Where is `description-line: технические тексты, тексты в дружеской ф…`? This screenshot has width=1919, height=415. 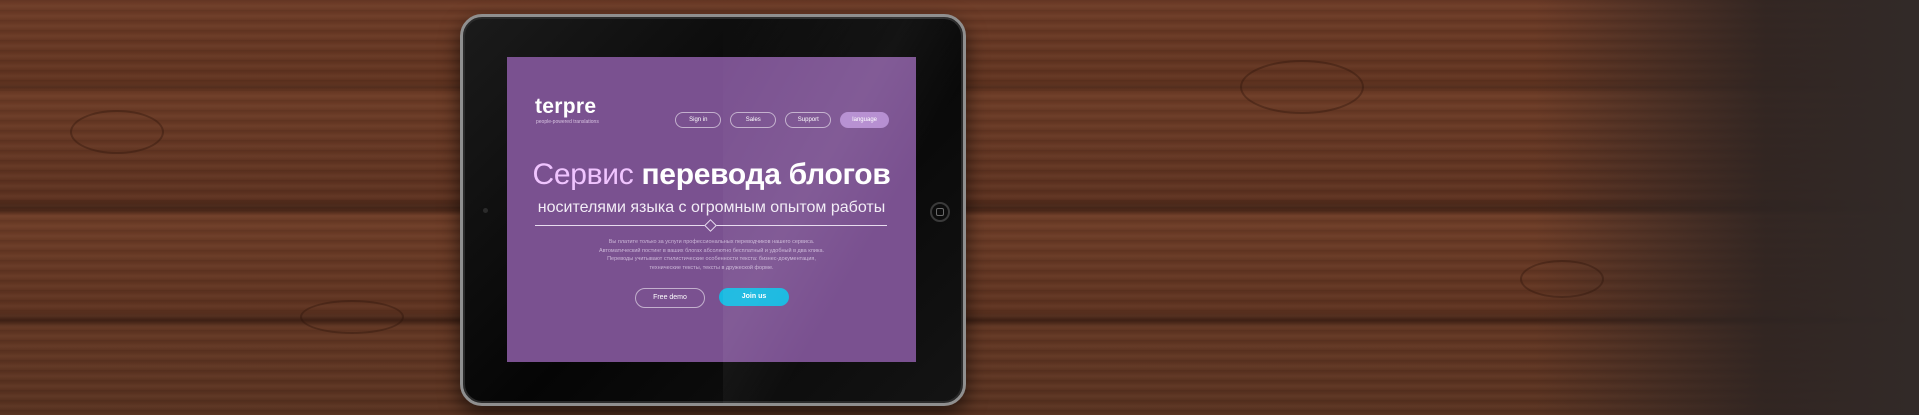 description-line: технические тексты, тексты в дружеской ф… is located at coordinates (711, 267).